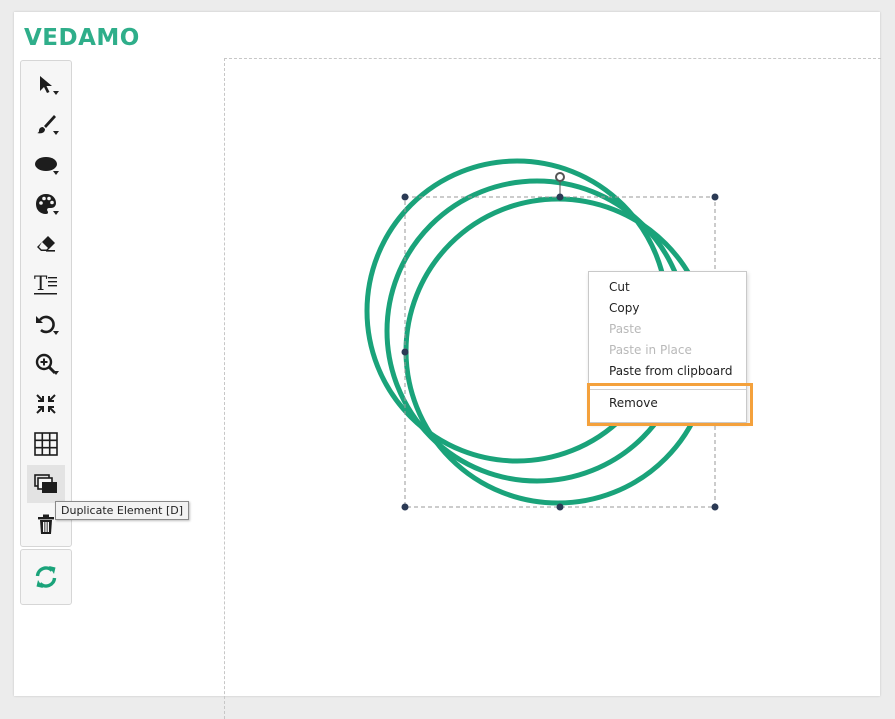 The image size is (895, 719). What do you see at coordinates (46, 364) in the screenshot?
I see `zoom-tool-button` at bounding box center [46, 364].